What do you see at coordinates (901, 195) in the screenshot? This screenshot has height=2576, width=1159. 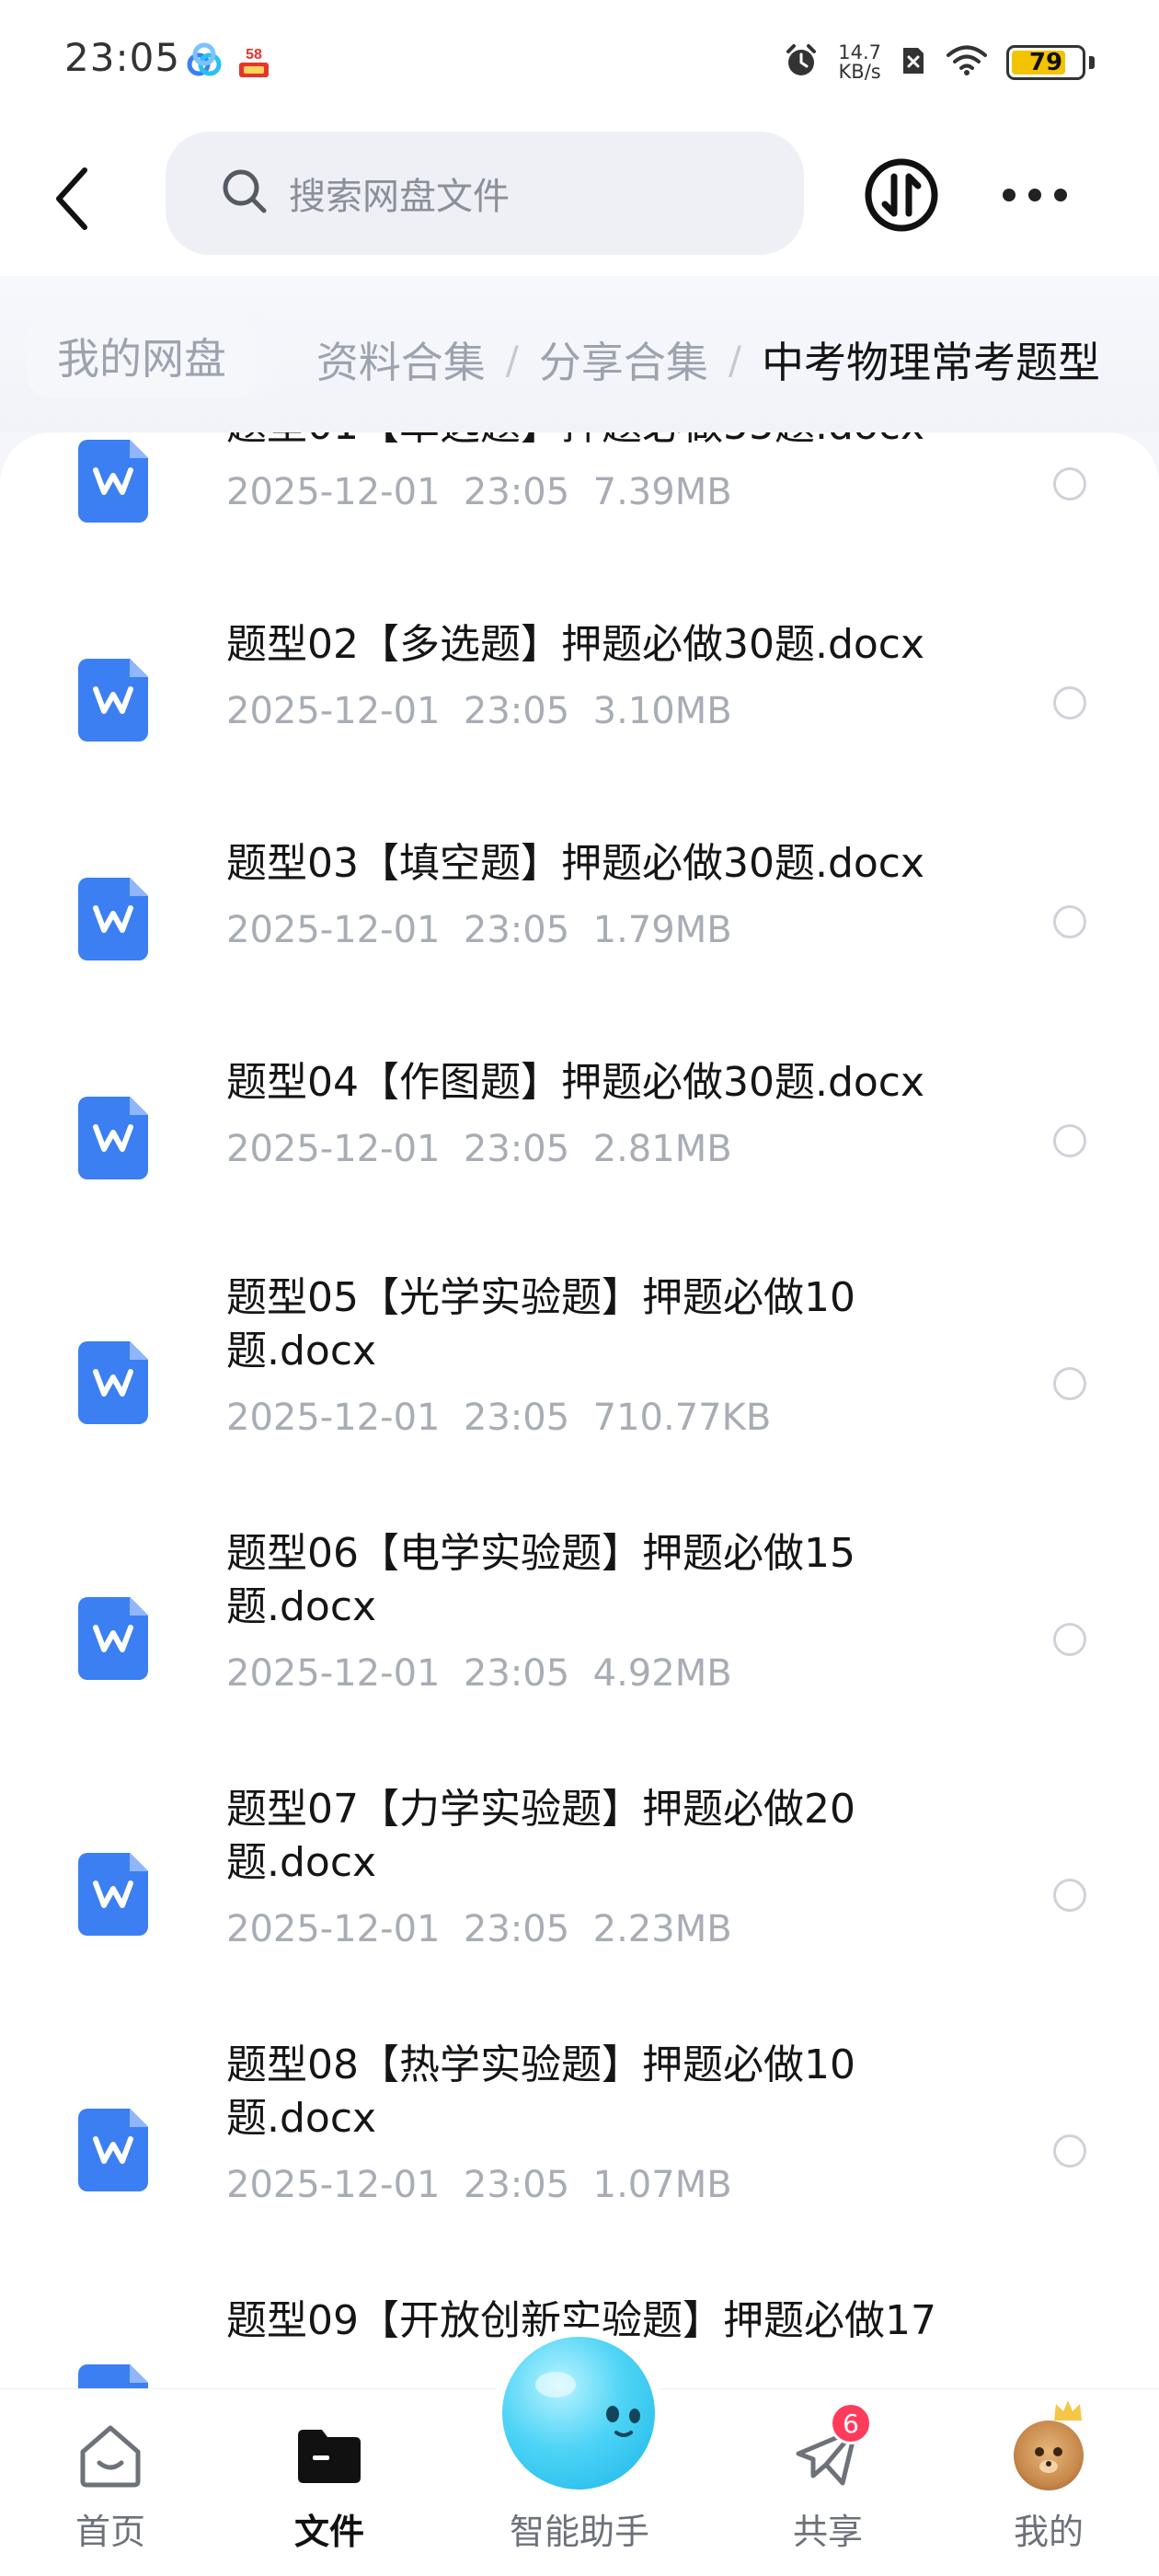 I see `transfer-button` at bounding box center [901, 195].